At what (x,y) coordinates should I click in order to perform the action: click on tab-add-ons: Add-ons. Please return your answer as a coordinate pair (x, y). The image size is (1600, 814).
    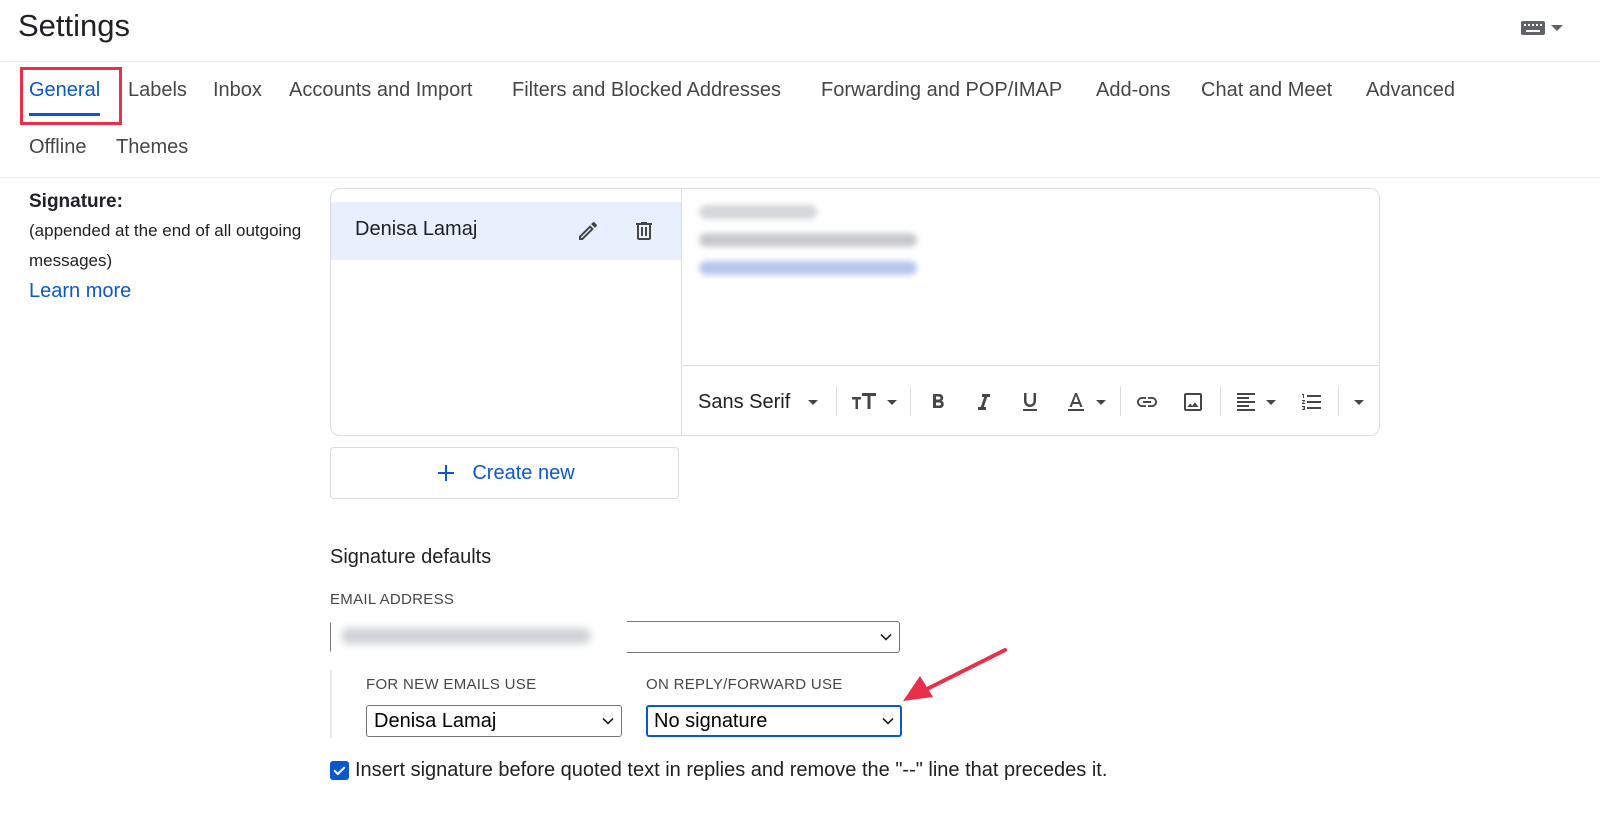
    Looking at the image, I should click on (1133, 91).